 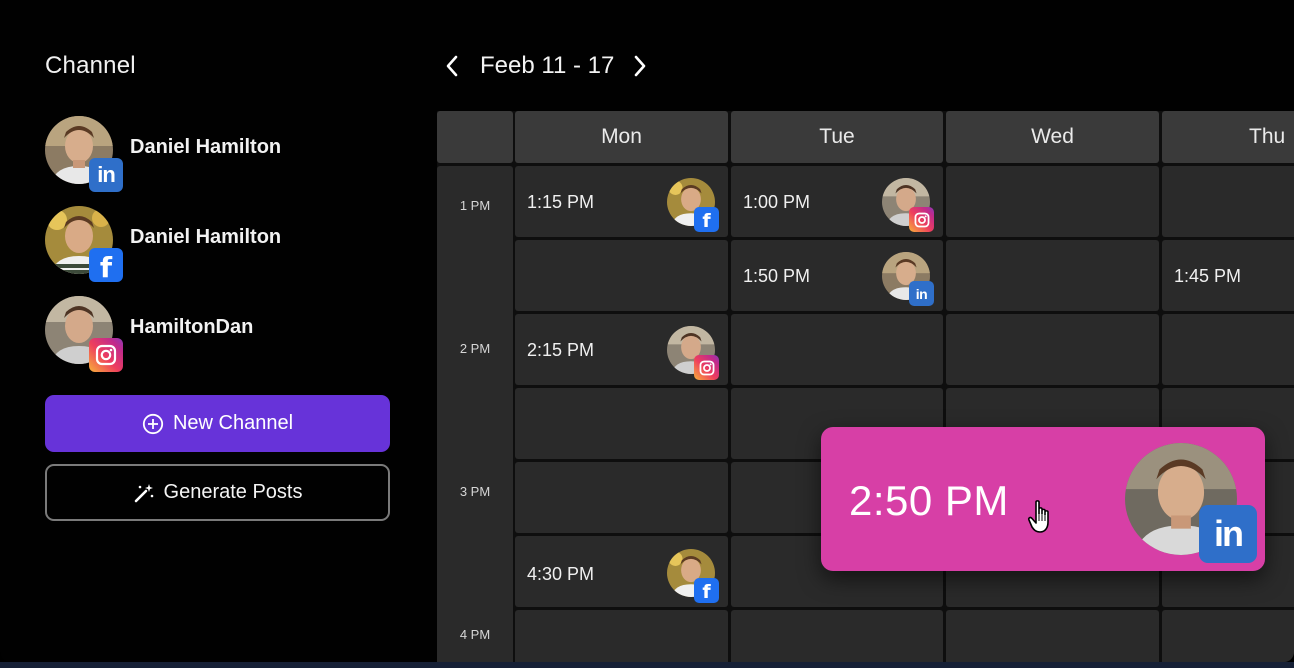 I want to click on hand-cursor-icon, so click(x=1042, y=517).